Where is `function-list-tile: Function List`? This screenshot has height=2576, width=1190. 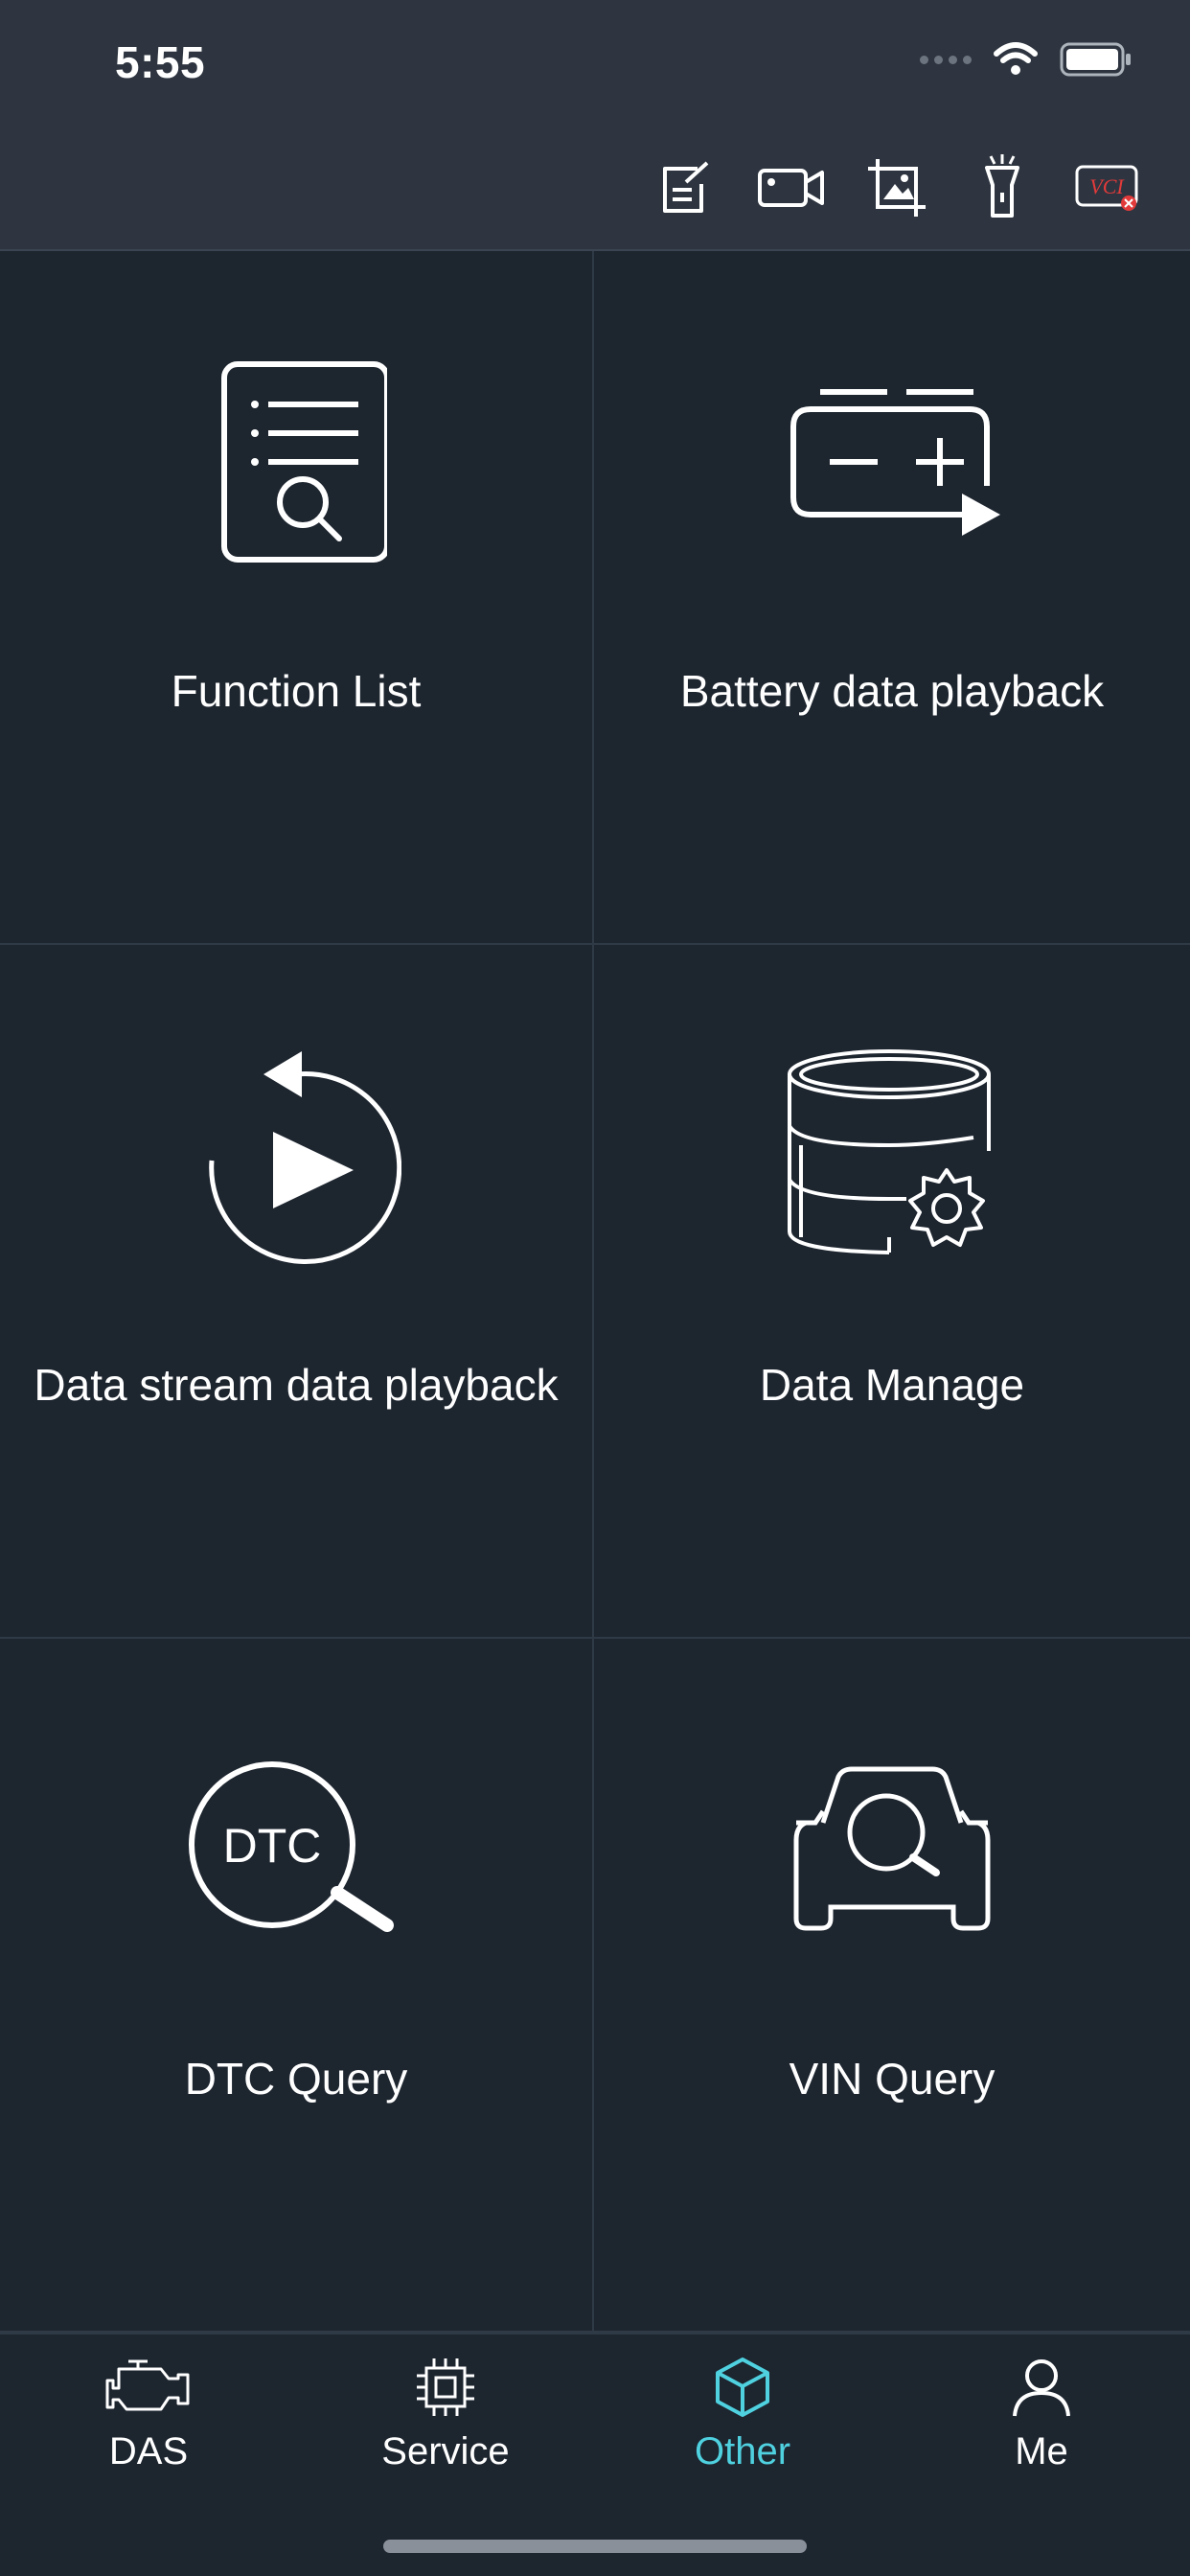 function-list-tile: Function List is located at coordinates (297, 598).